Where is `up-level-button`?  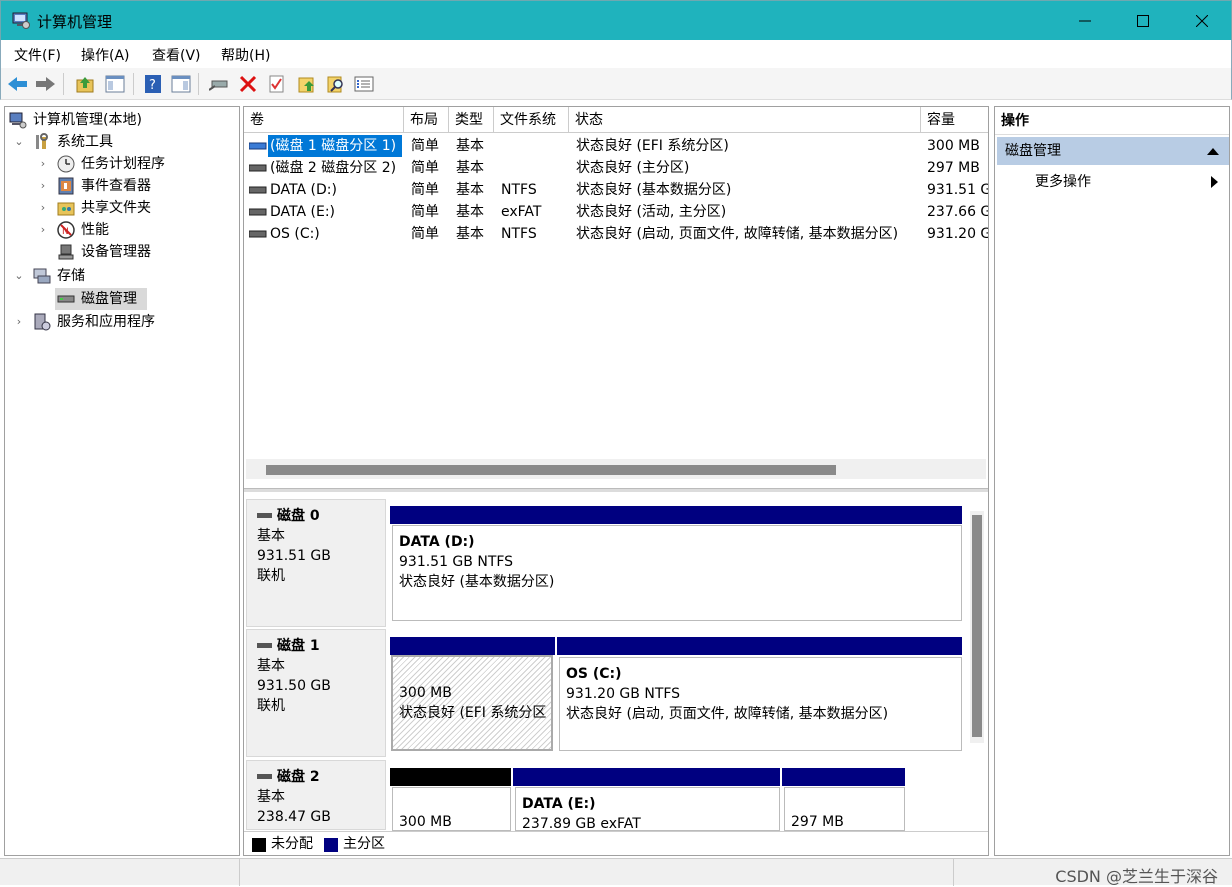
up-level-button is located at coordinates (85, 84).